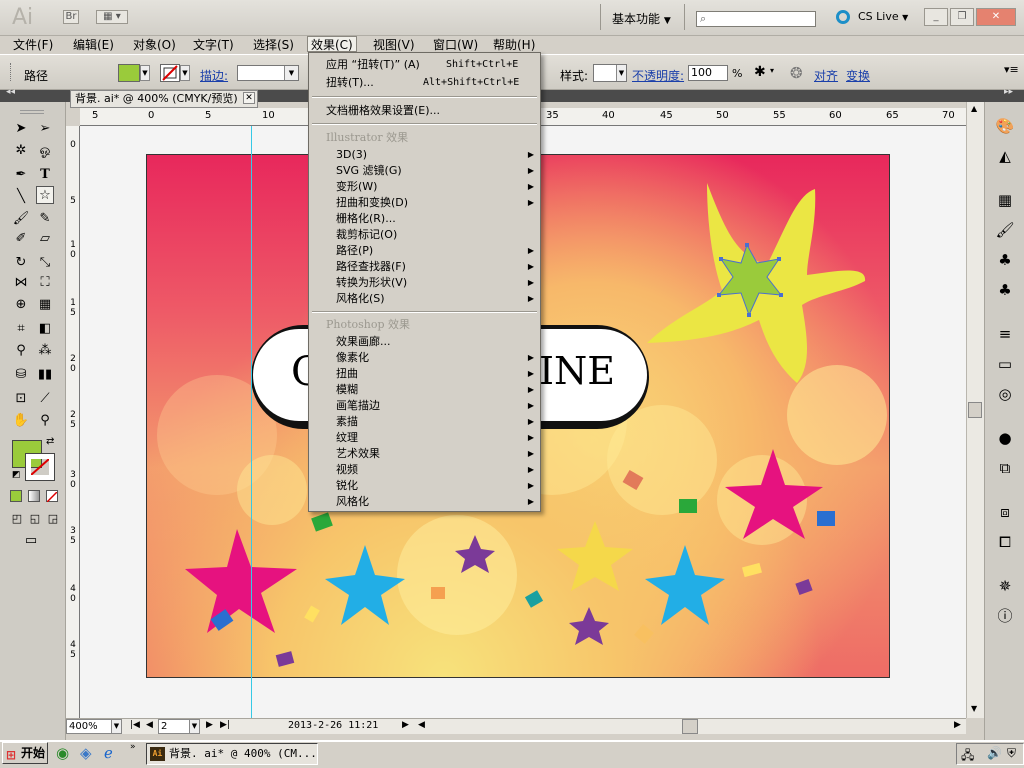 The image size is (1024, 768). What do you see at coordinates (658, 75) in the screenshot?
I see `opacity-label: 不透明度:` at bounding box center [658, 75].